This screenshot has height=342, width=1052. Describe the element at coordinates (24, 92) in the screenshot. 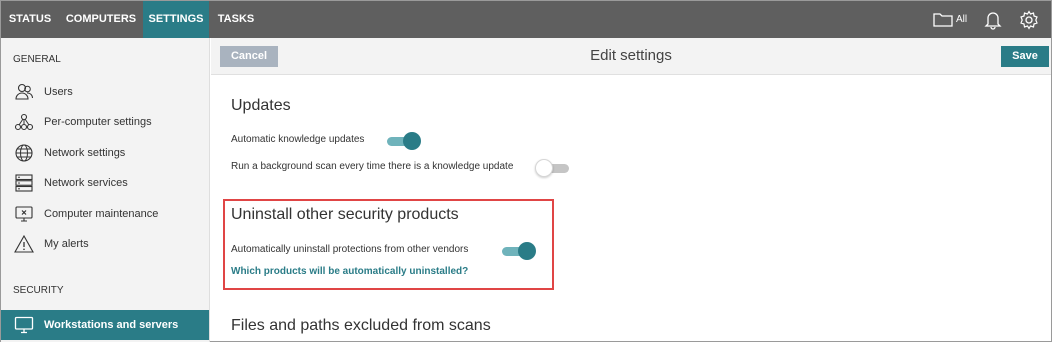

I see `users-icon` at that location.